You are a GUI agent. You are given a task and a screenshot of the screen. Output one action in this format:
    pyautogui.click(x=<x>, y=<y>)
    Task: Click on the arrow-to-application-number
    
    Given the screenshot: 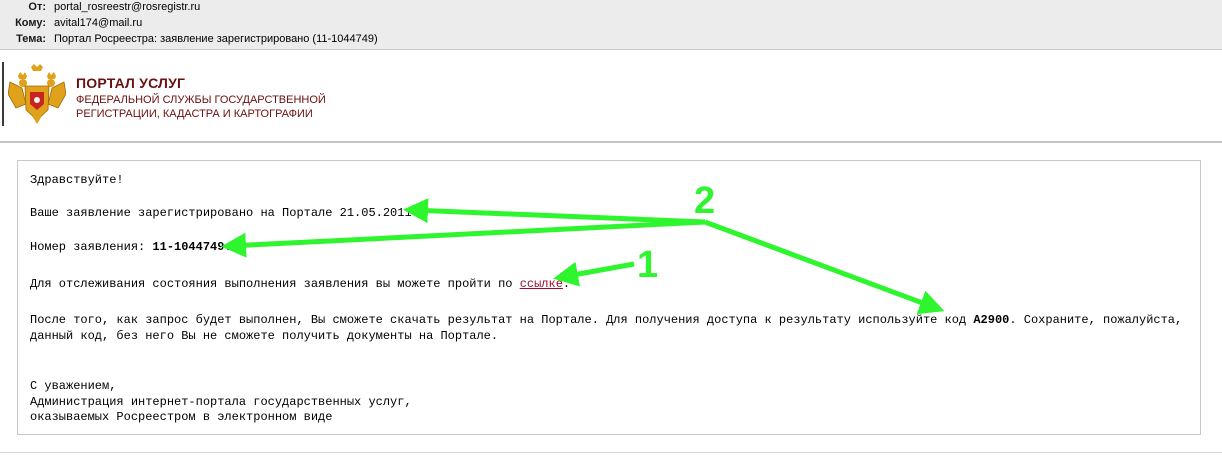 What is the action you would take?
    pyautogui.click(x=463, y=238)
    